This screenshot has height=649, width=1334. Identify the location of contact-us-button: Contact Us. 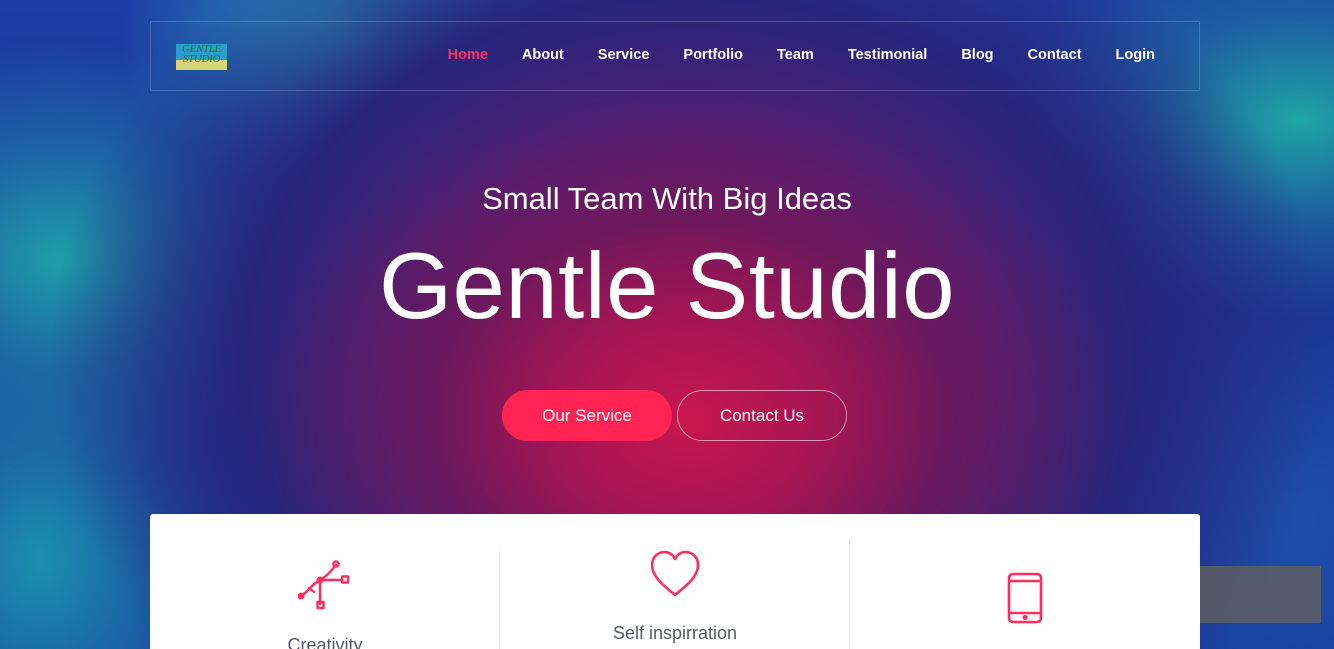
(762, 415).